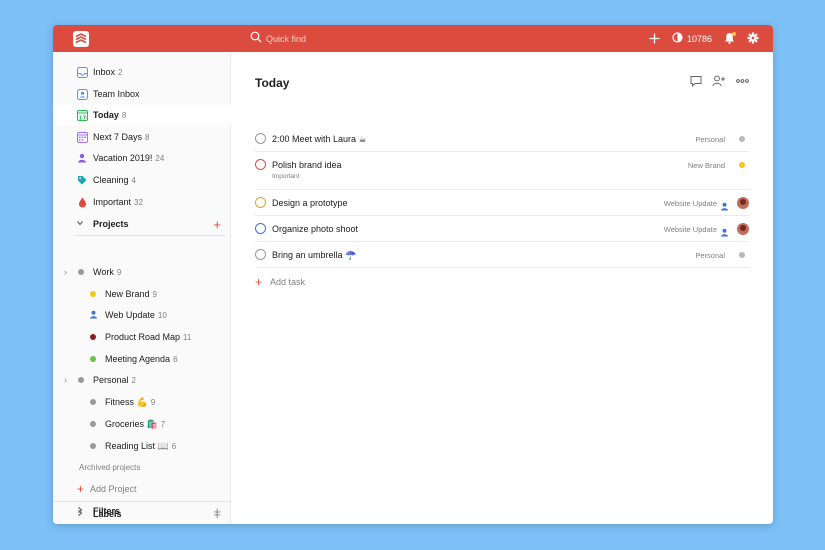 This screenshot has width=825, height=550. What do you see at coordinates (160, 158) in the screenshot?
I see `sidebar-item-count: 24` at bounding box center [160, 158].